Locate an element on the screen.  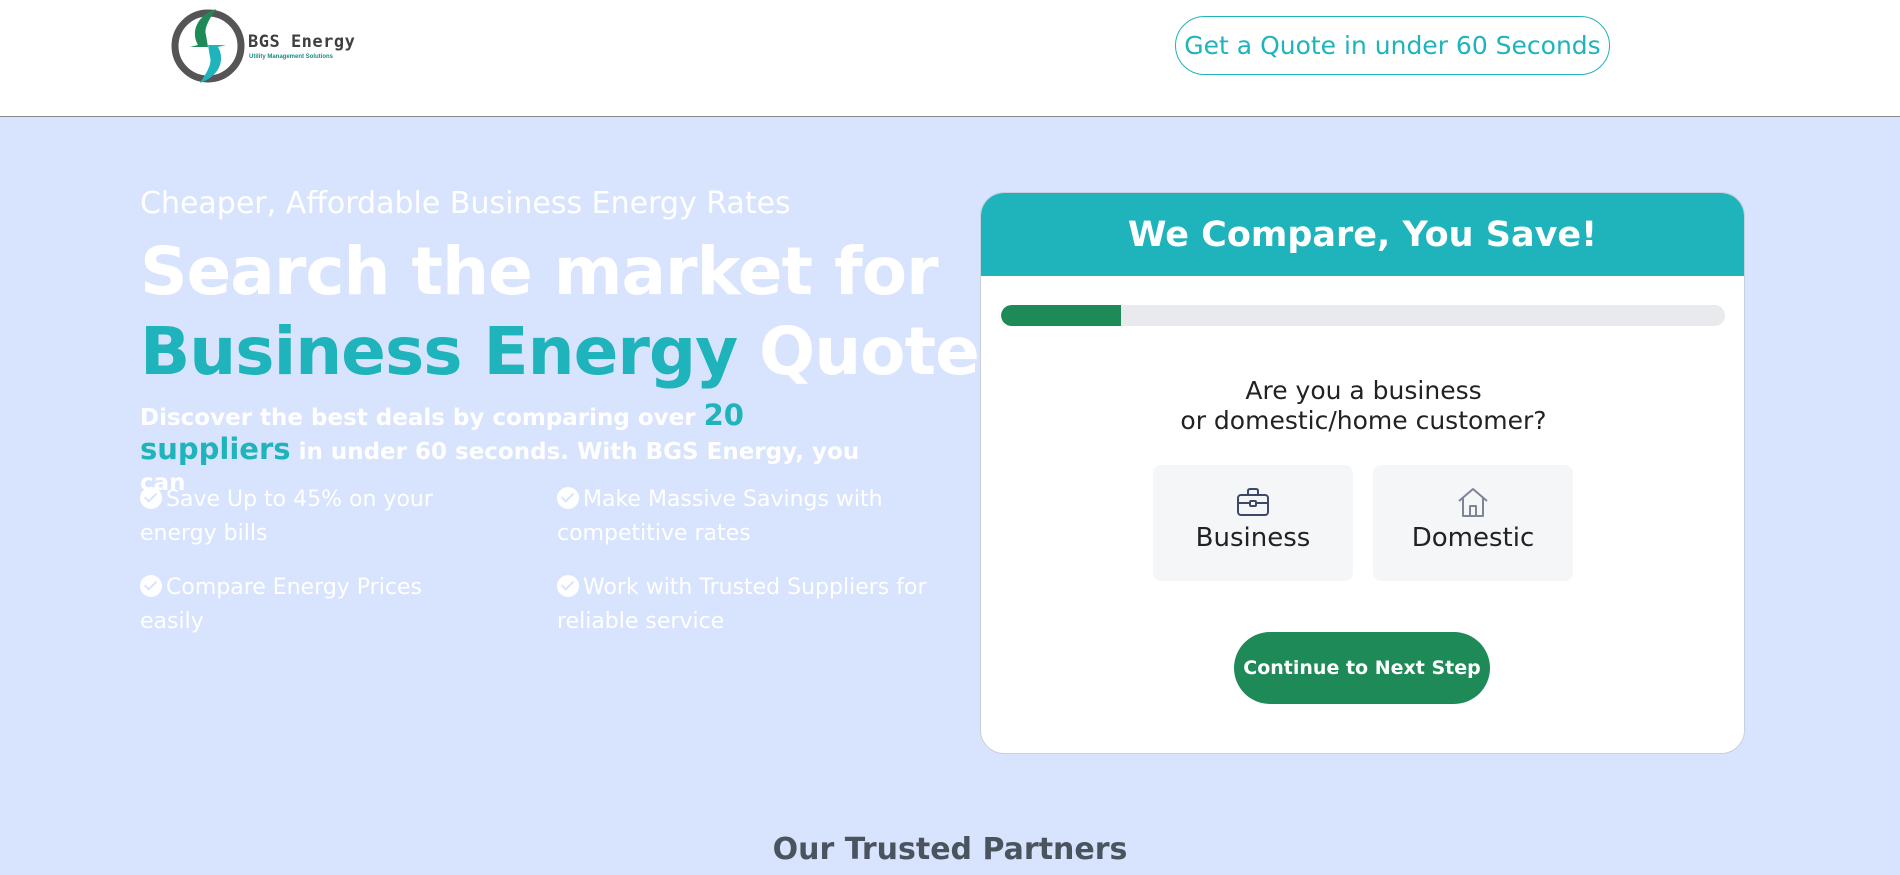
logo-bolt-icon is located at coordinates (208, 46).